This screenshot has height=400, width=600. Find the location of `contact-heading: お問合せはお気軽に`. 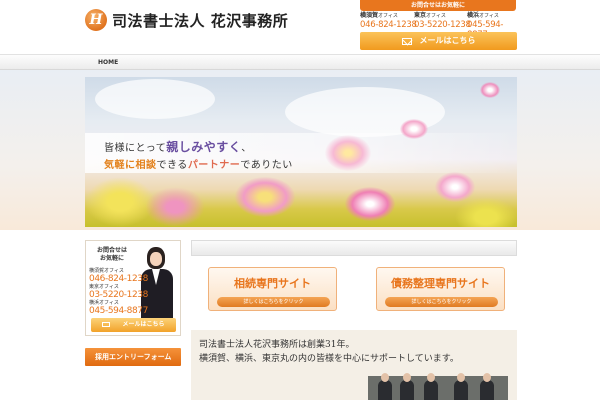

contact-heading: お問合せはお気軽に is located at coordinates (438, 5).